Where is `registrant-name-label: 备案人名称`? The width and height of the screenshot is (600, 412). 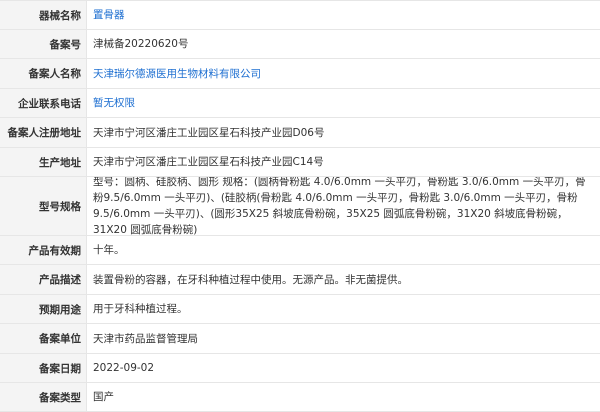 registrant-name-label: 备案人名称 is located at coordinates (43, 73).